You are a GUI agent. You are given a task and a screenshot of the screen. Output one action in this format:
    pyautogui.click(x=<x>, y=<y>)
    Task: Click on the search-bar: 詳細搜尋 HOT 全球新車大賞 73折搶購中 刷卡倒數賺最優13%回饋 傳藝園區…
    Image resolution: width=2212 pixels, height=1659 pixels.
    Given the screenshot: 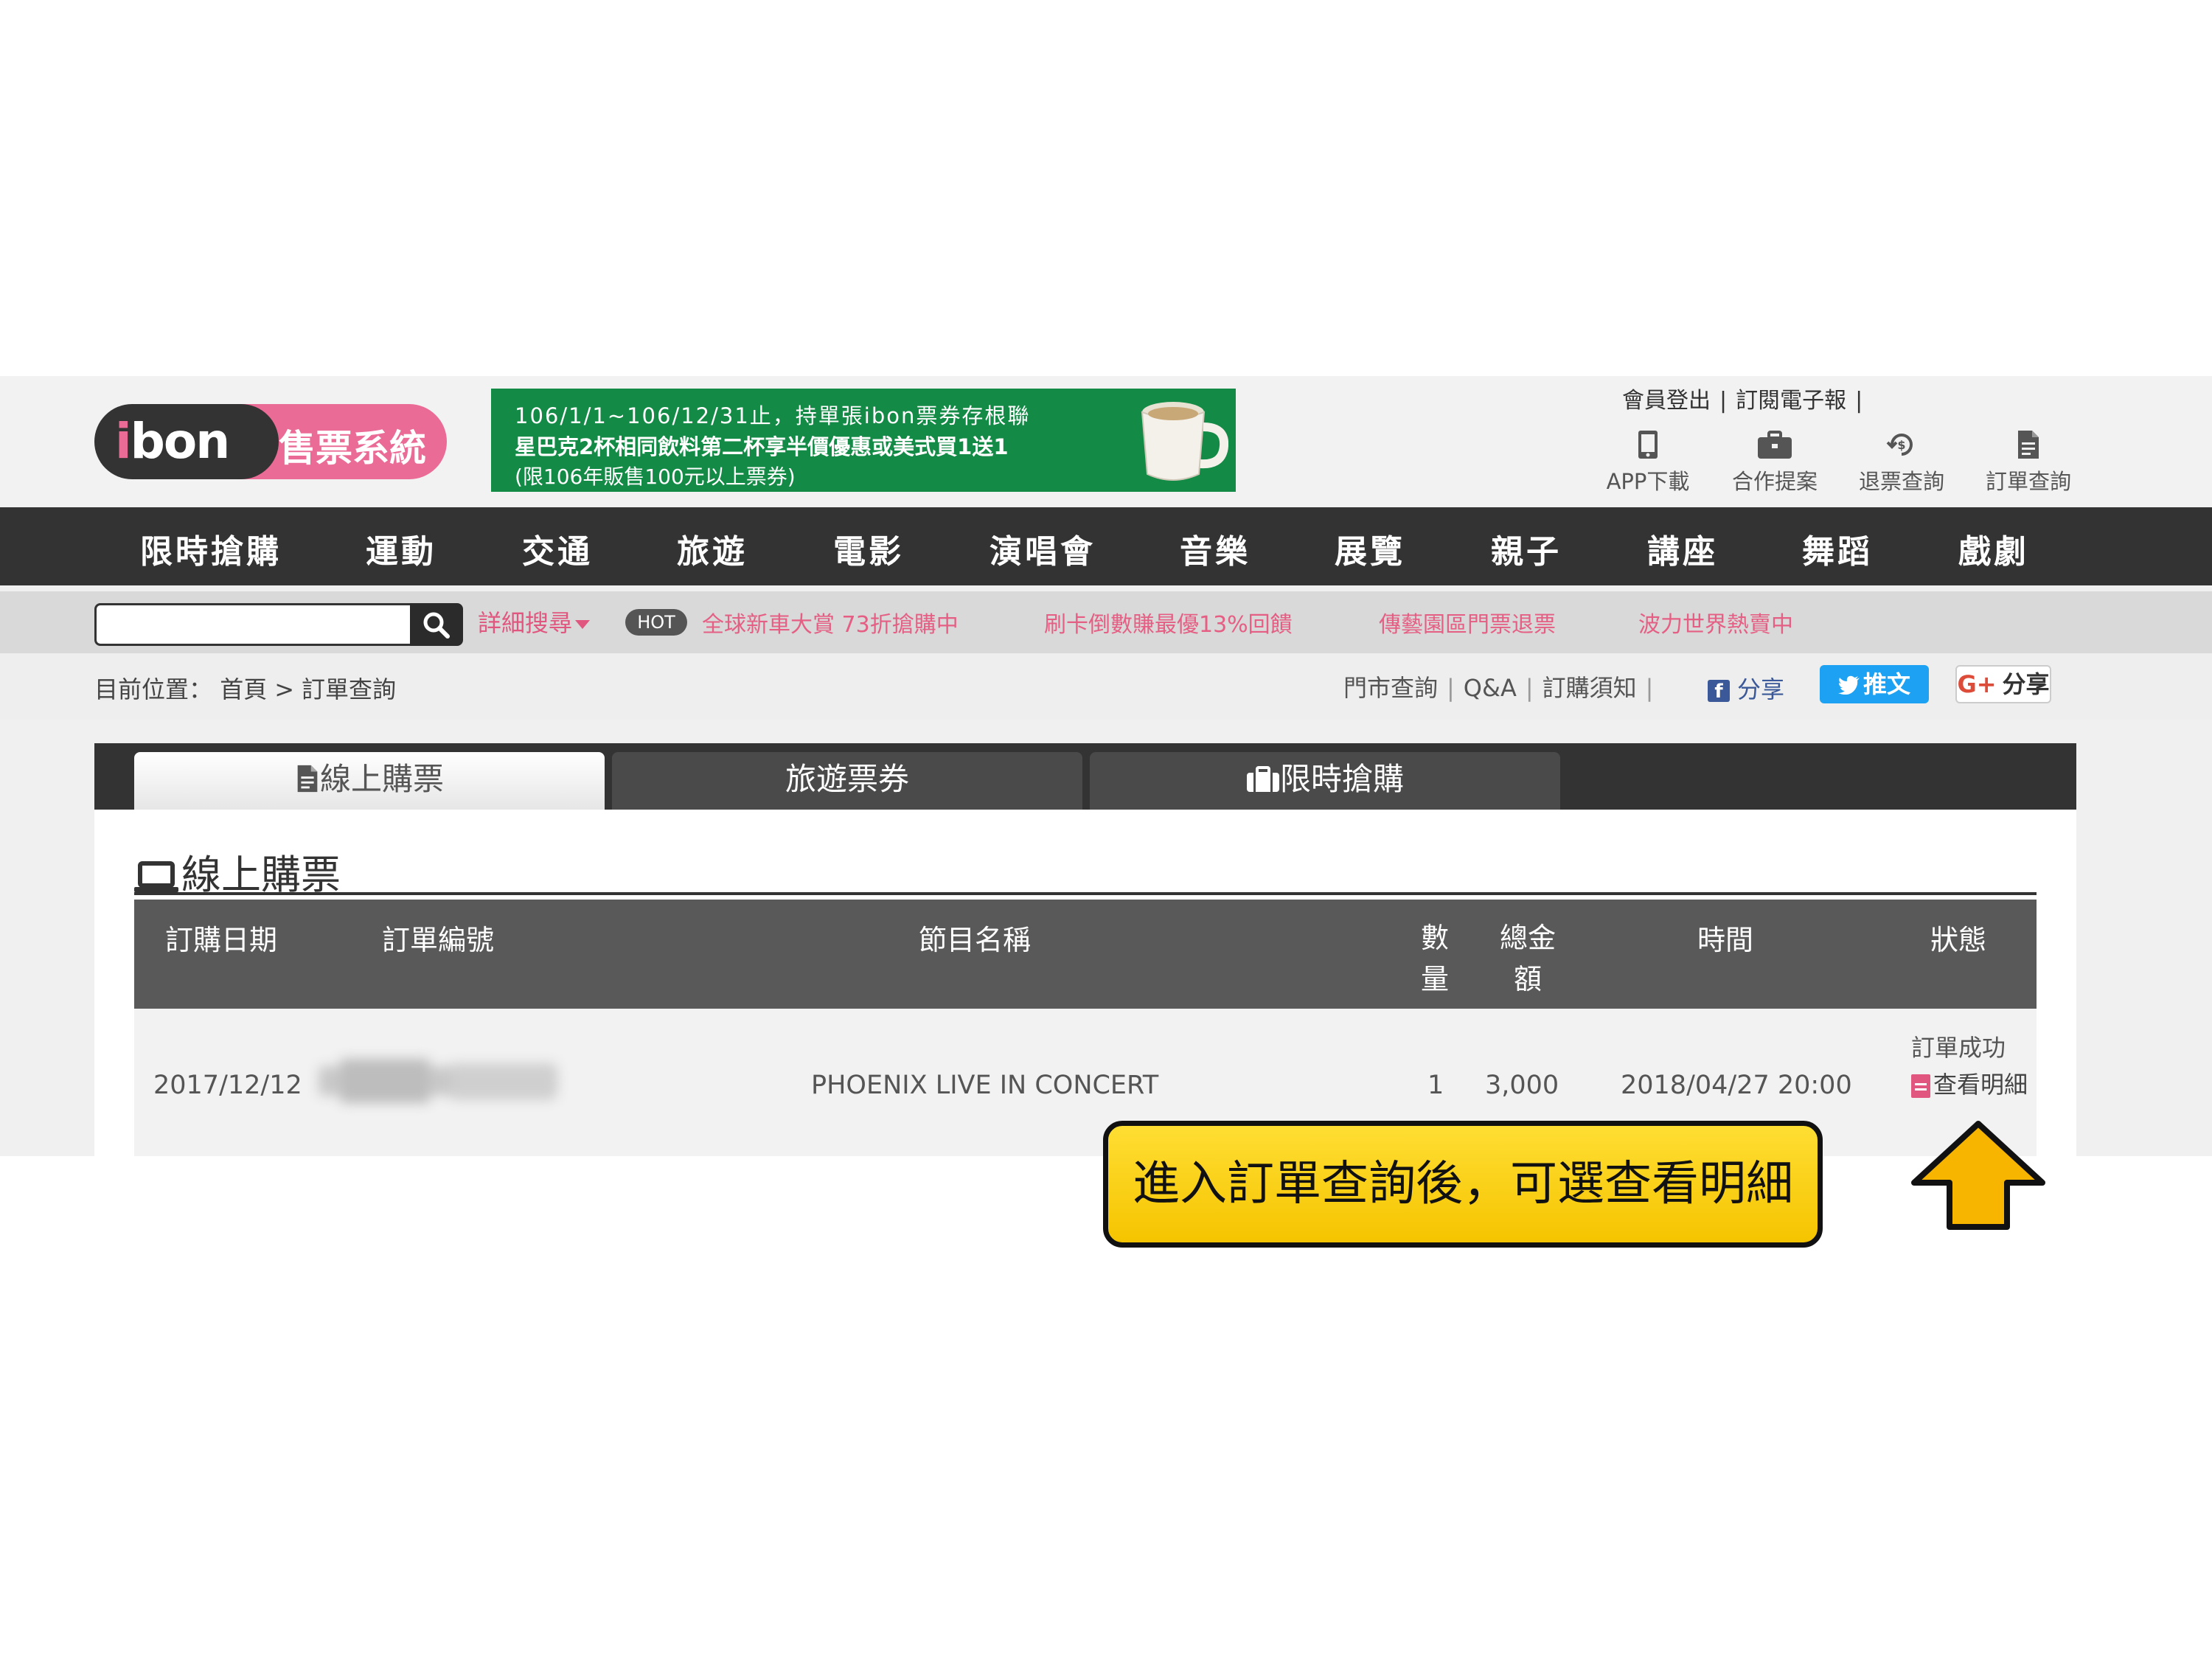 What is the action you would take?
    pyautogui.click(x=1106, y=622)
    